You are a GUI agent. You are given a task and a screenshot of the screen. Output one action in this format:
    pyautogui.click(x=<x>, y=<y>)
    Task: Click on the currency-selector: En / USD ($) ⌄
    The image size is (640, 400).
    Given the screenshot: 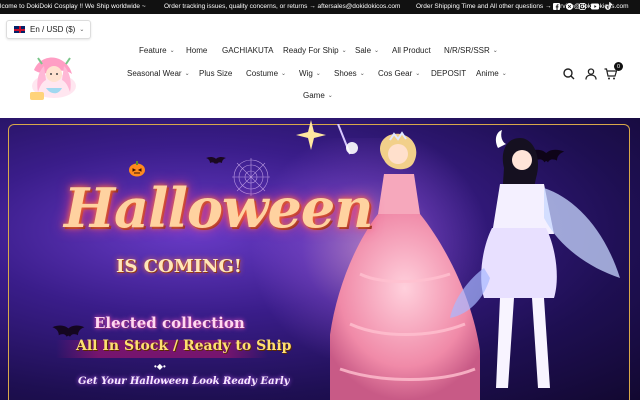 What is the action you would take?
    pyautogui.click(x=49, y=29)
    